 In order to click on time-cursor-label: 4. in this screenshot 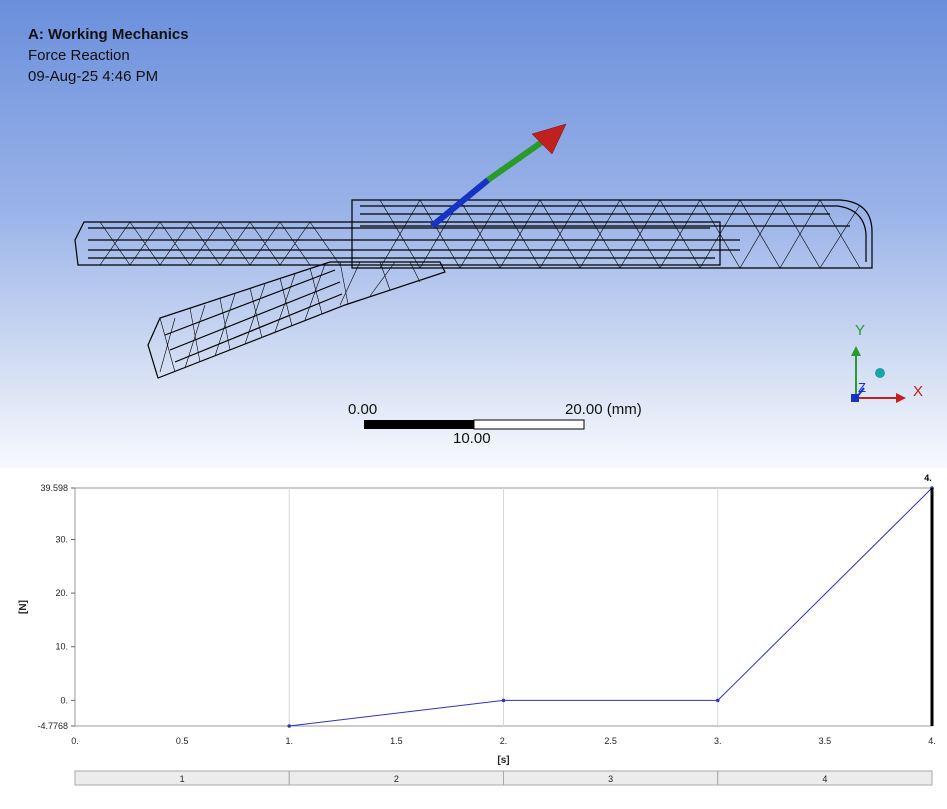, I will do `click(928, 478)`.